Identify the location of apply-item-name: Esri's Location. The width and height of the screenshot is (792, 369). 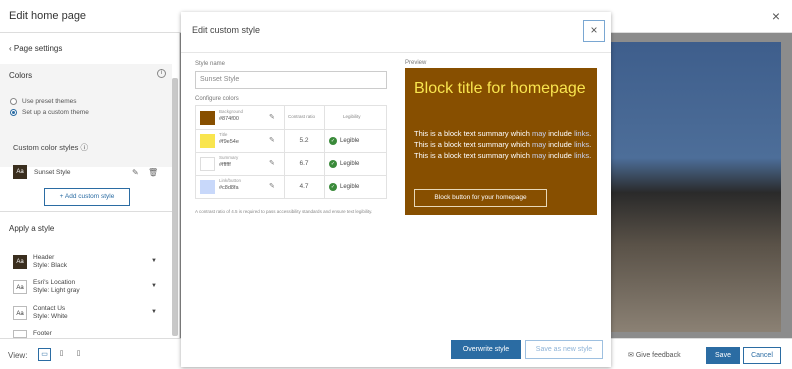
(54, 282).